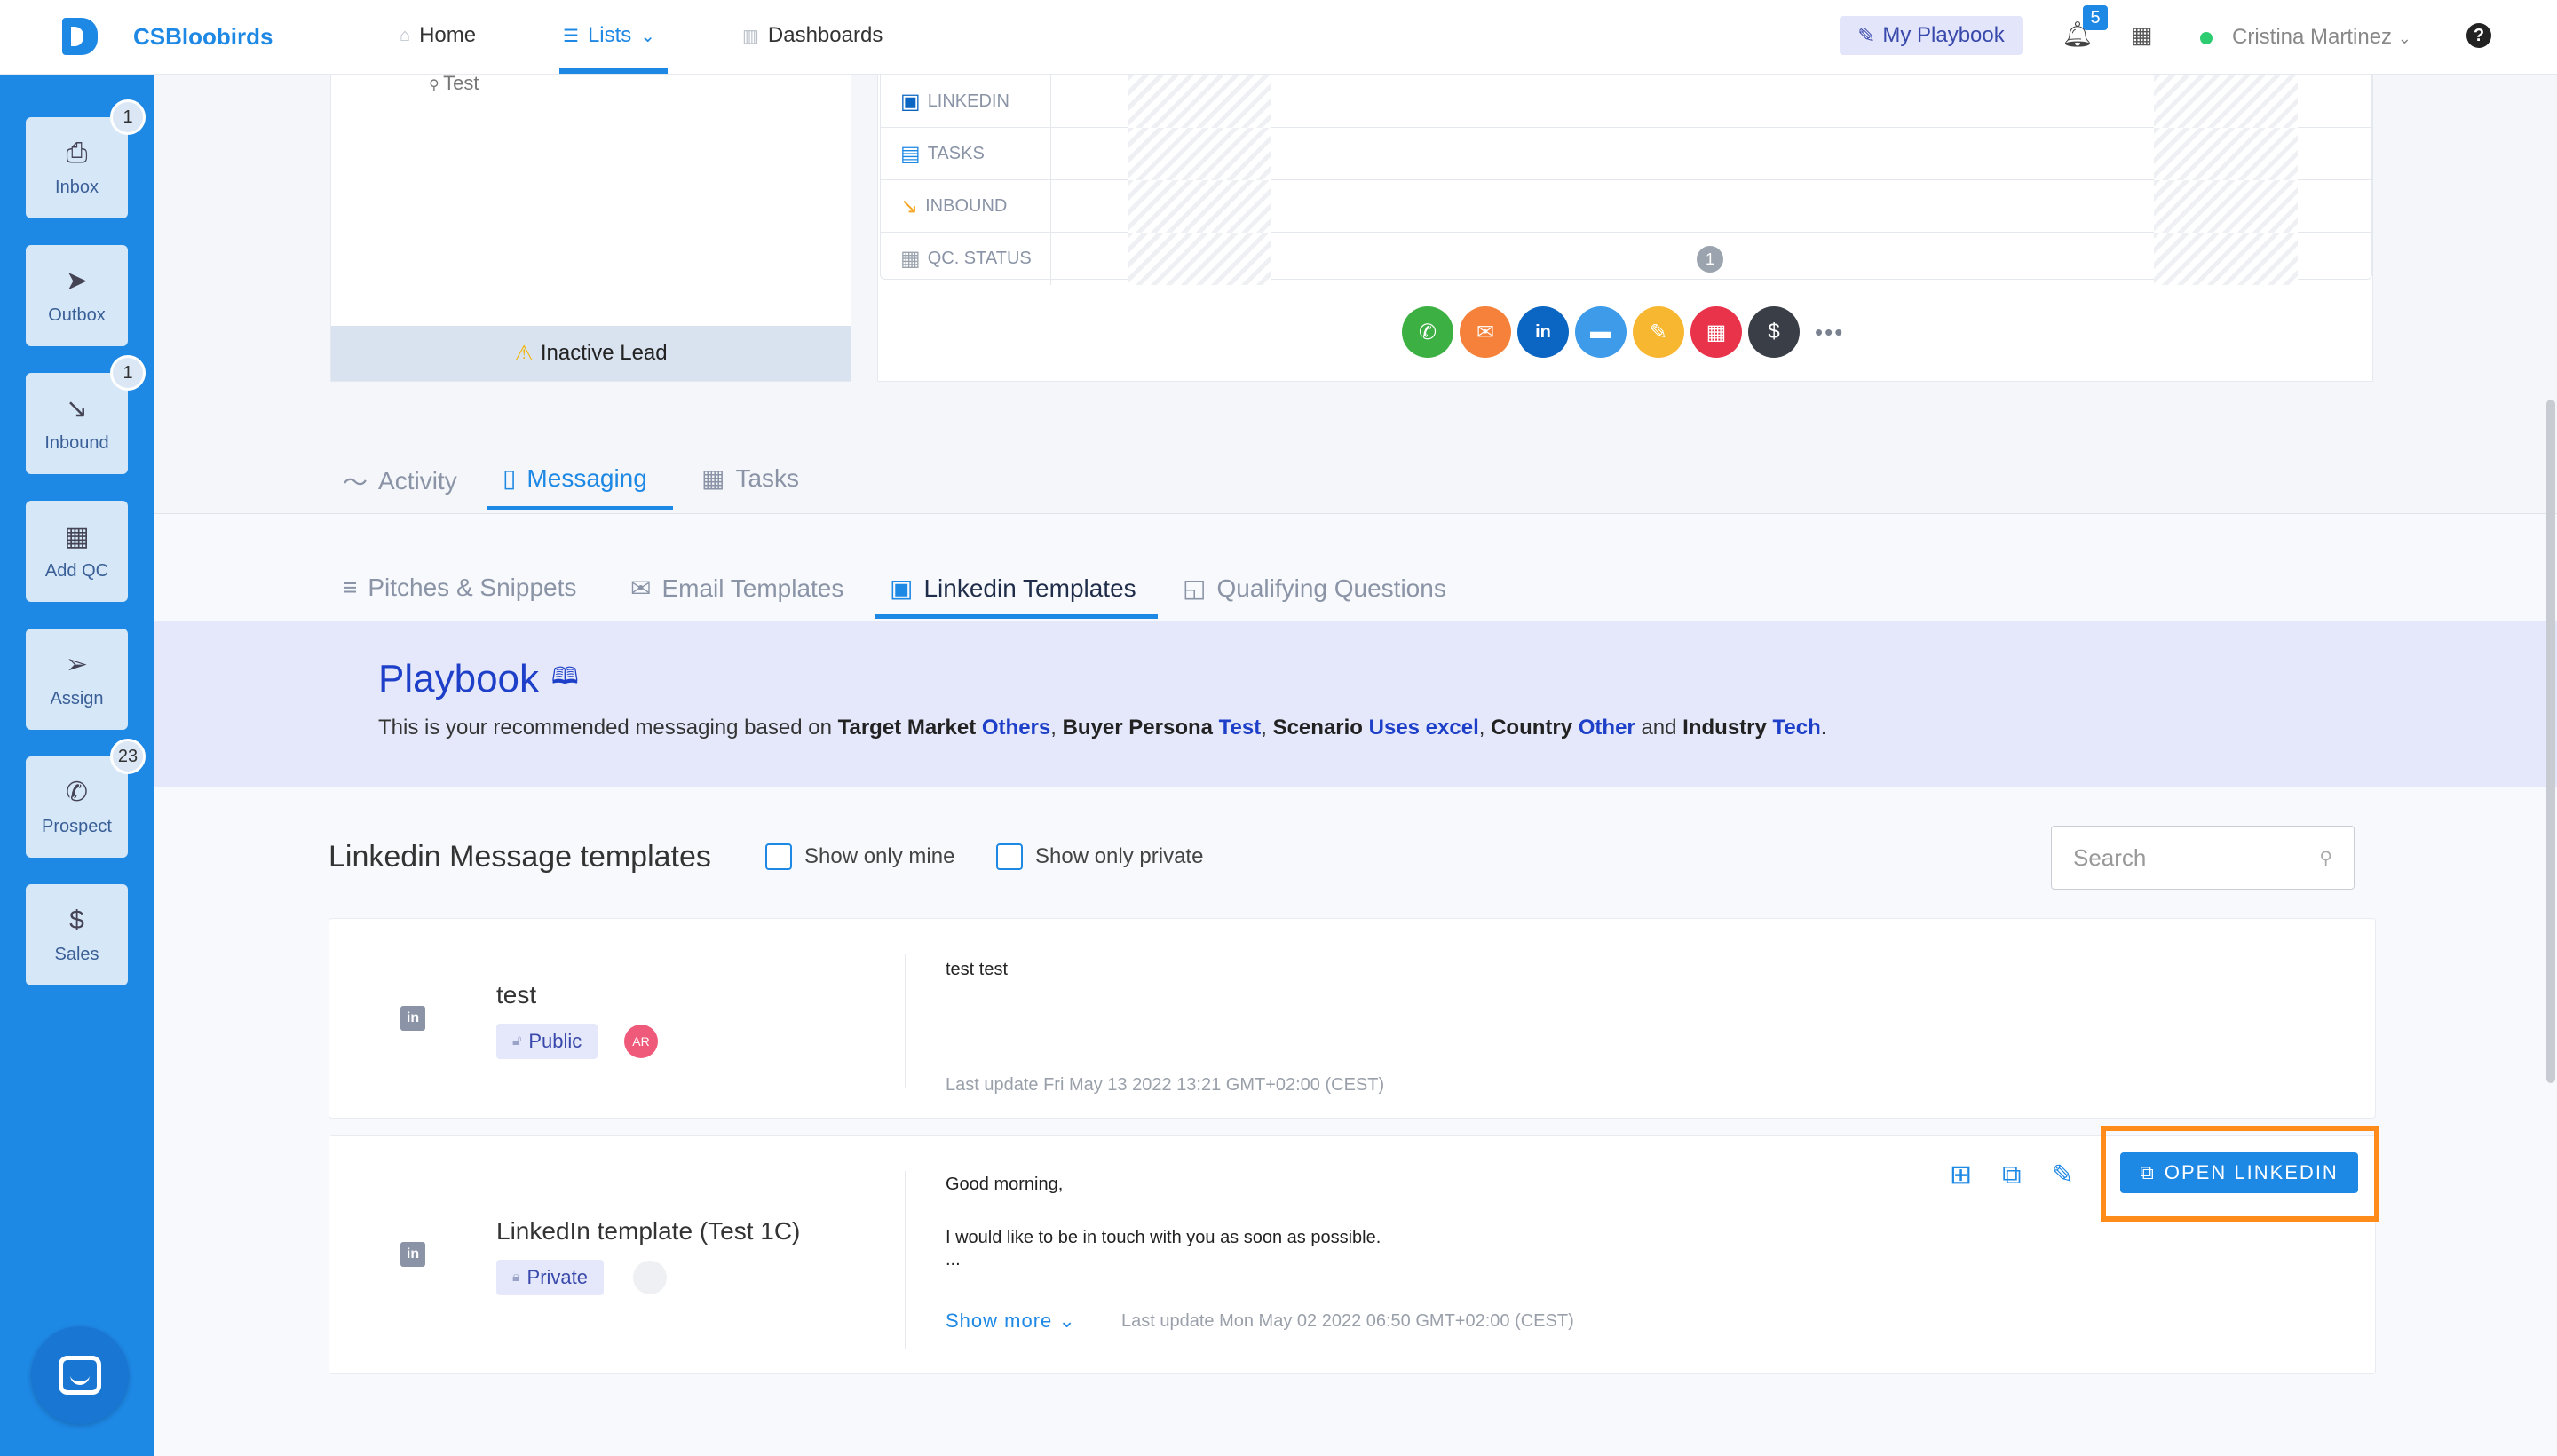 The image size is (2557, 1456). Describe the element at coordinates (879, 856) in the screenshot. I see `checkbox-label: Show only mine` at that location.